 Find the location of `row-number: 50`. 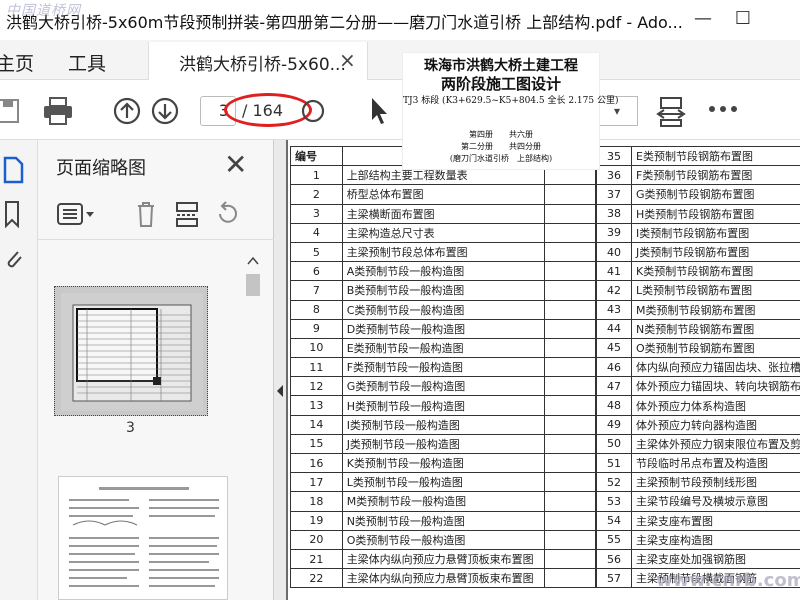

row-number: 50 is located at coordinates (614, 444).